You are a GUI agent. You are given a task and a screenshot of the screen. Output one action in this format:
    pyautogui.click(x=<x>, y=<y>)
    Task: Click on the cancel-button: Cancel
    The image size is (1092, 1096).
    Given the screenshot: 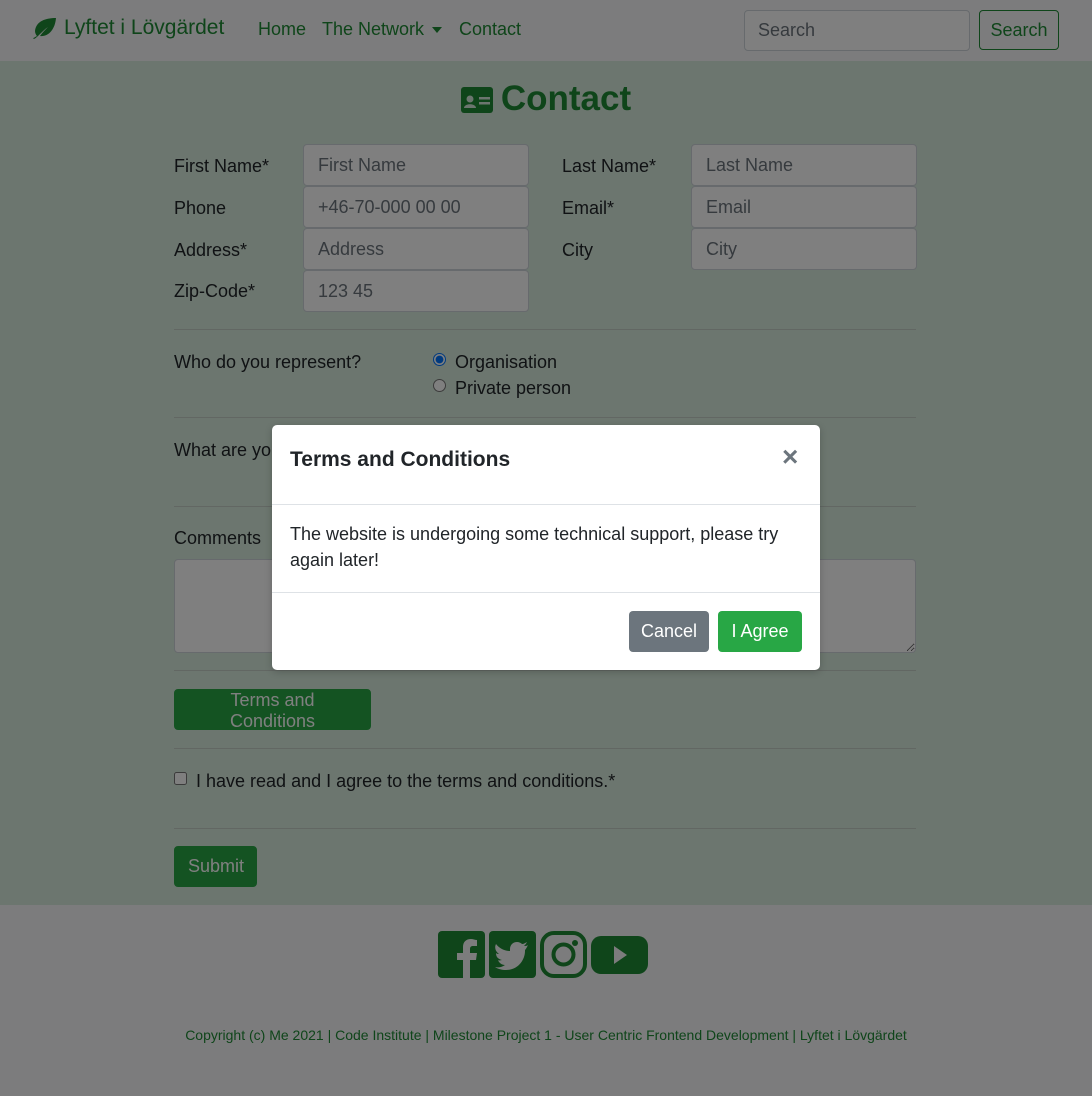 What is the action you would take?
    pyautogui.click(x=669, y=631)
    